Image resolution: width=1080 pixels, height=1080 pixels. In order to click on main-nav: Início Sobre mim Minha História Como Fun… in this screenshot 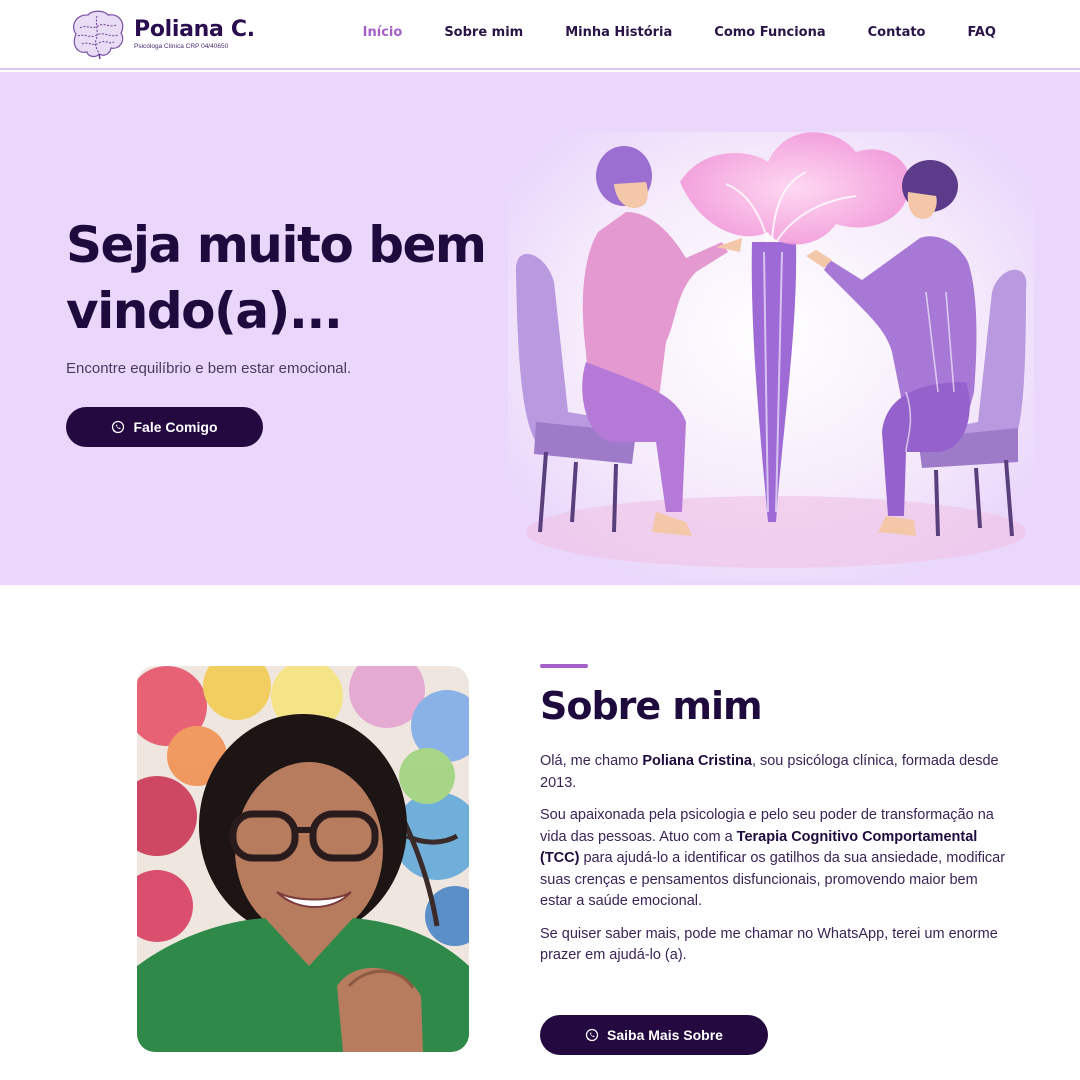, I will do `click(658, 32)`.